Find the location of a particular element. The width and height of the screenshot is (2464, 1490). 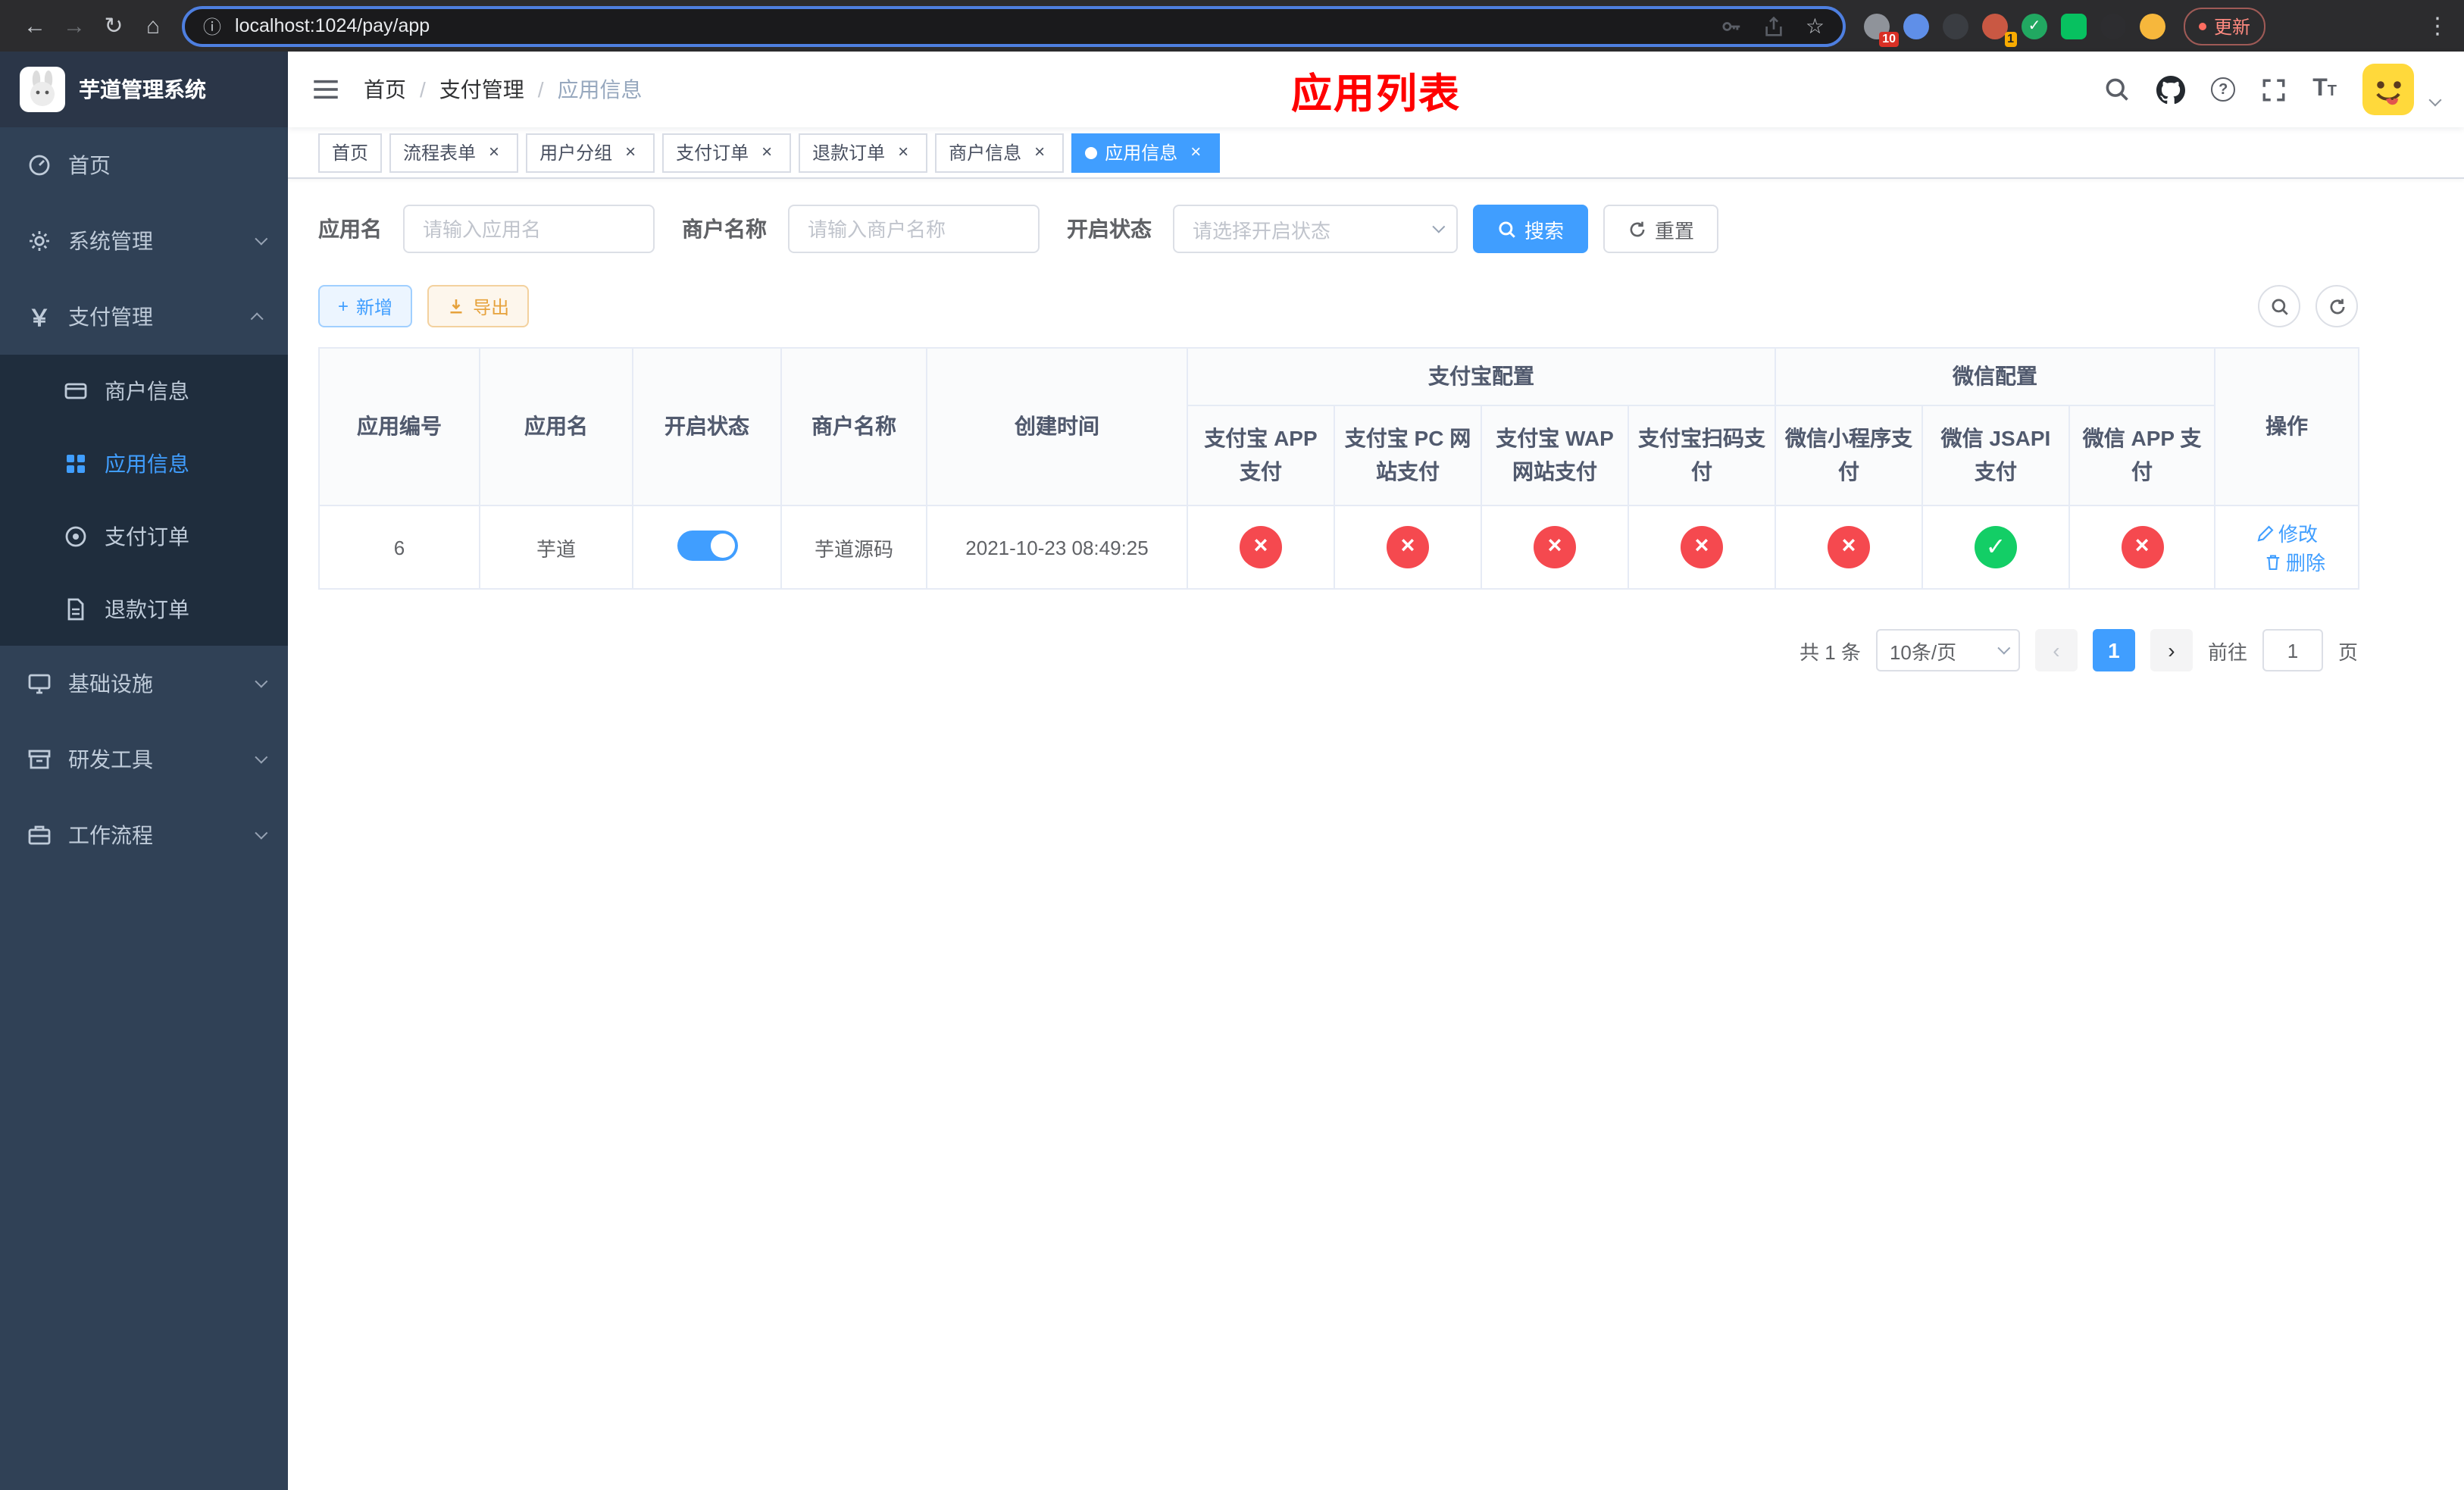

breadcrumb-current: 应用信息 is located at coordinates (600, 89).